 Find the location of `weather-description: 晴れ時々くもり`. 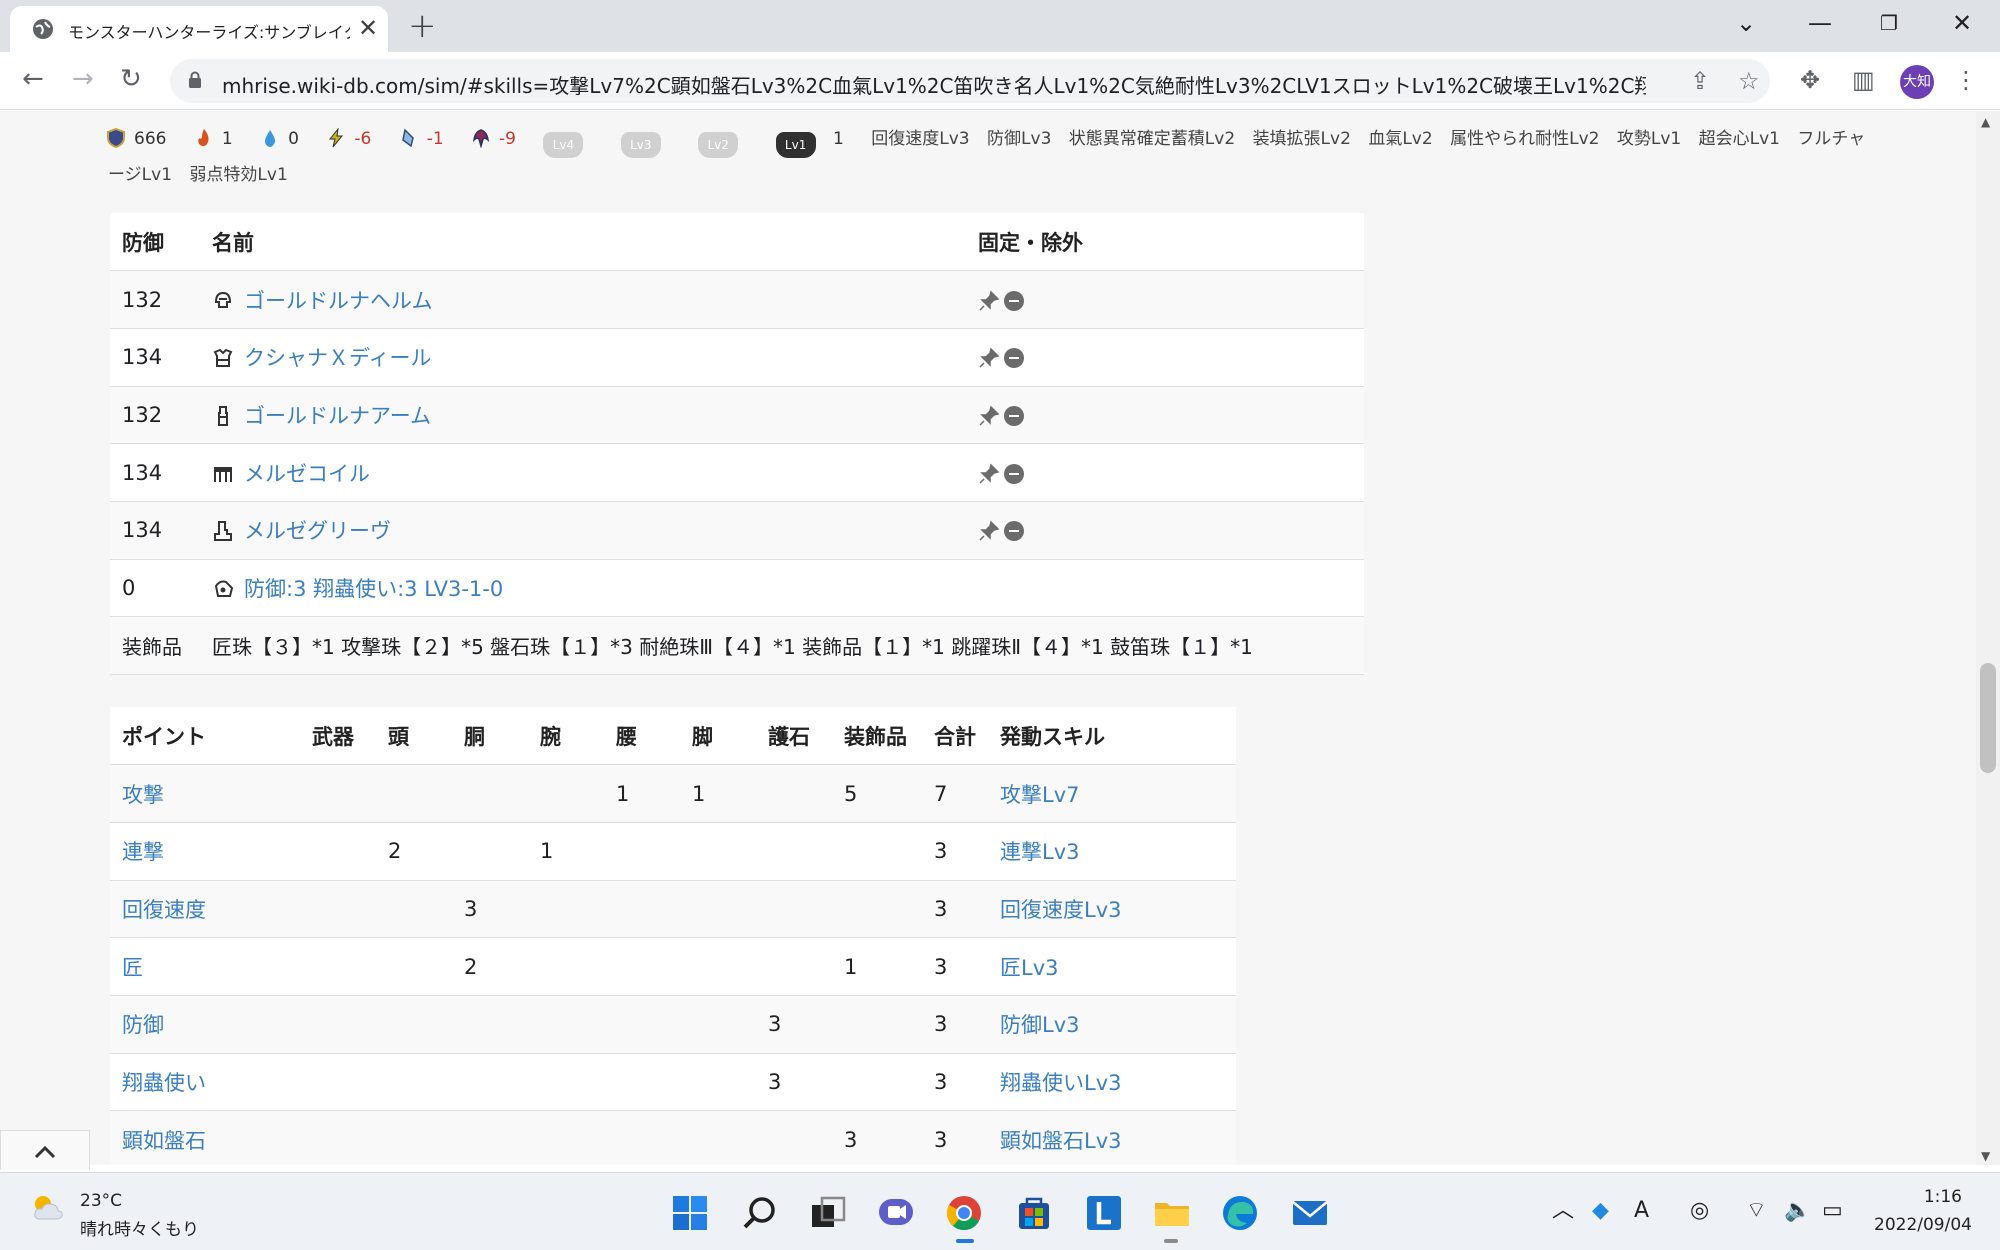

weather-description: 晴れ時々くもり is located at coordinates (139, 1227).